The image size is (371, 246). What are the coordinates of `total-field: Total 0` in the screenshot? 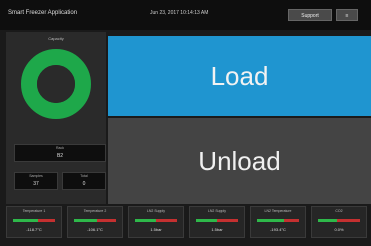 It's located at (84, 181).